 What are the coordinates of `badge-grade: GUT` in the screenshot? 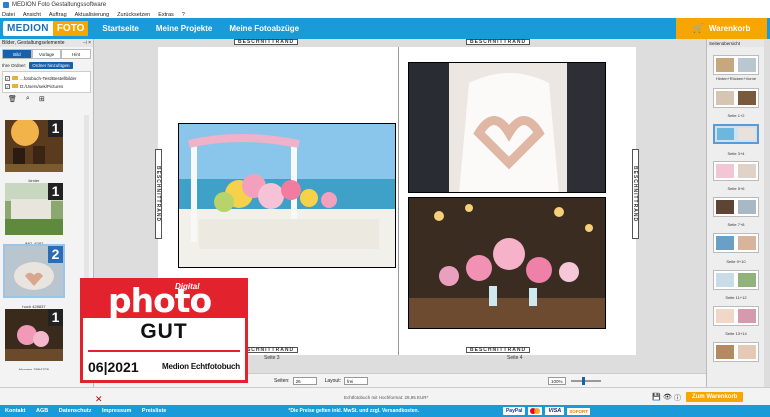 It's located at (164, 331).